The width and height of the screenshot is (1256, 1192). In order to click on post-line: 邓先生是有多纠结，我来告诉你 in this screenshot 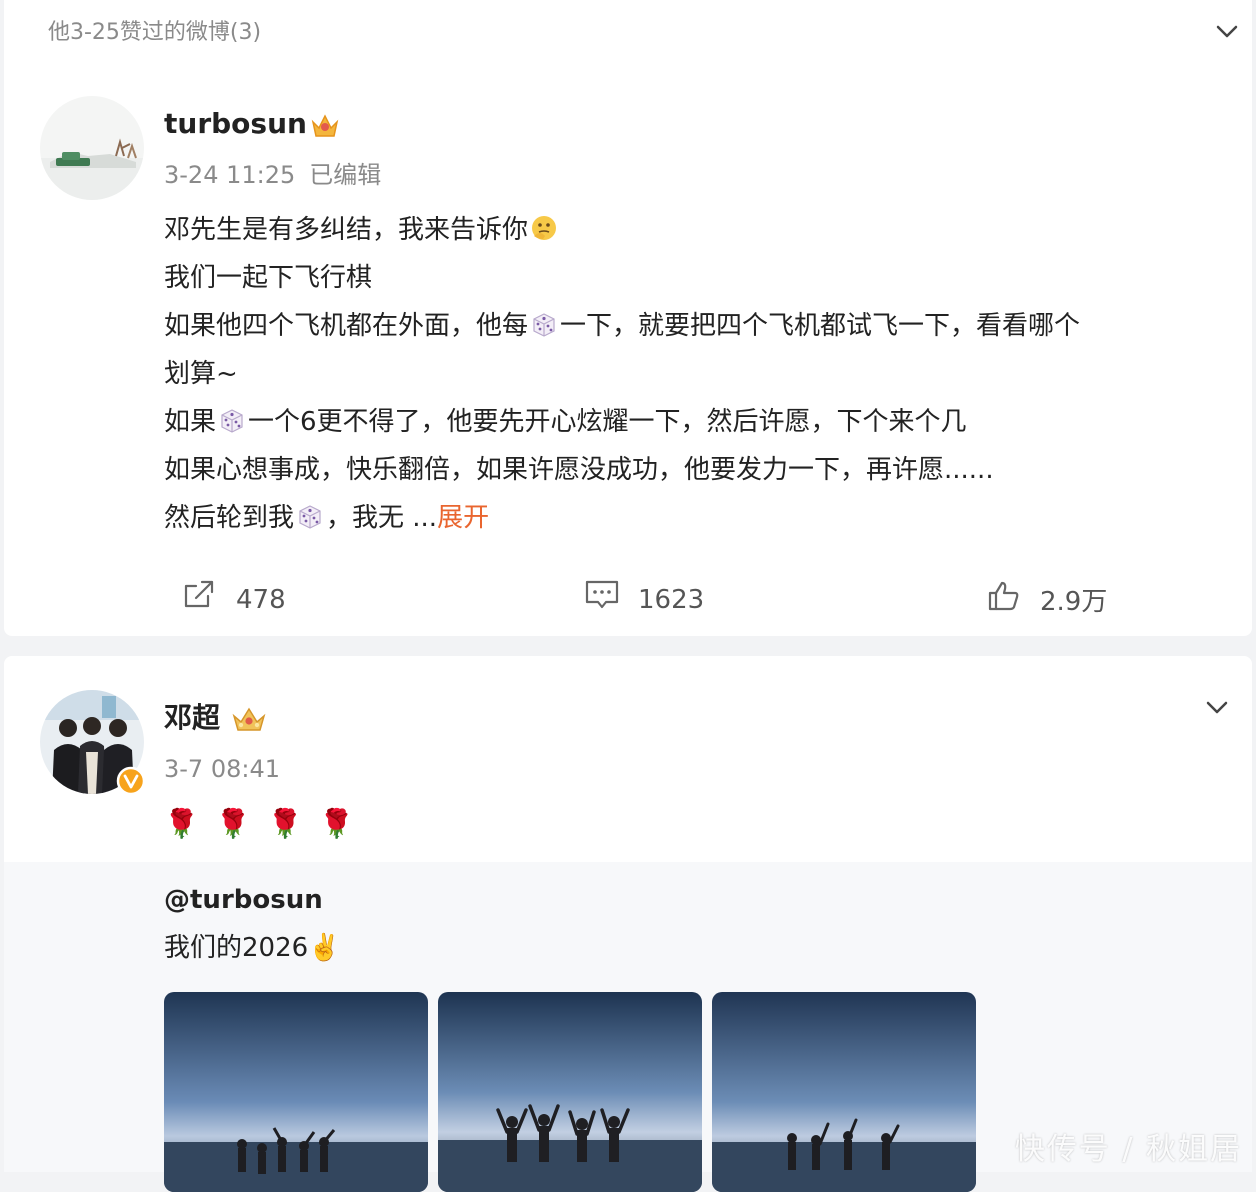, I will do `click(362, 230)`.